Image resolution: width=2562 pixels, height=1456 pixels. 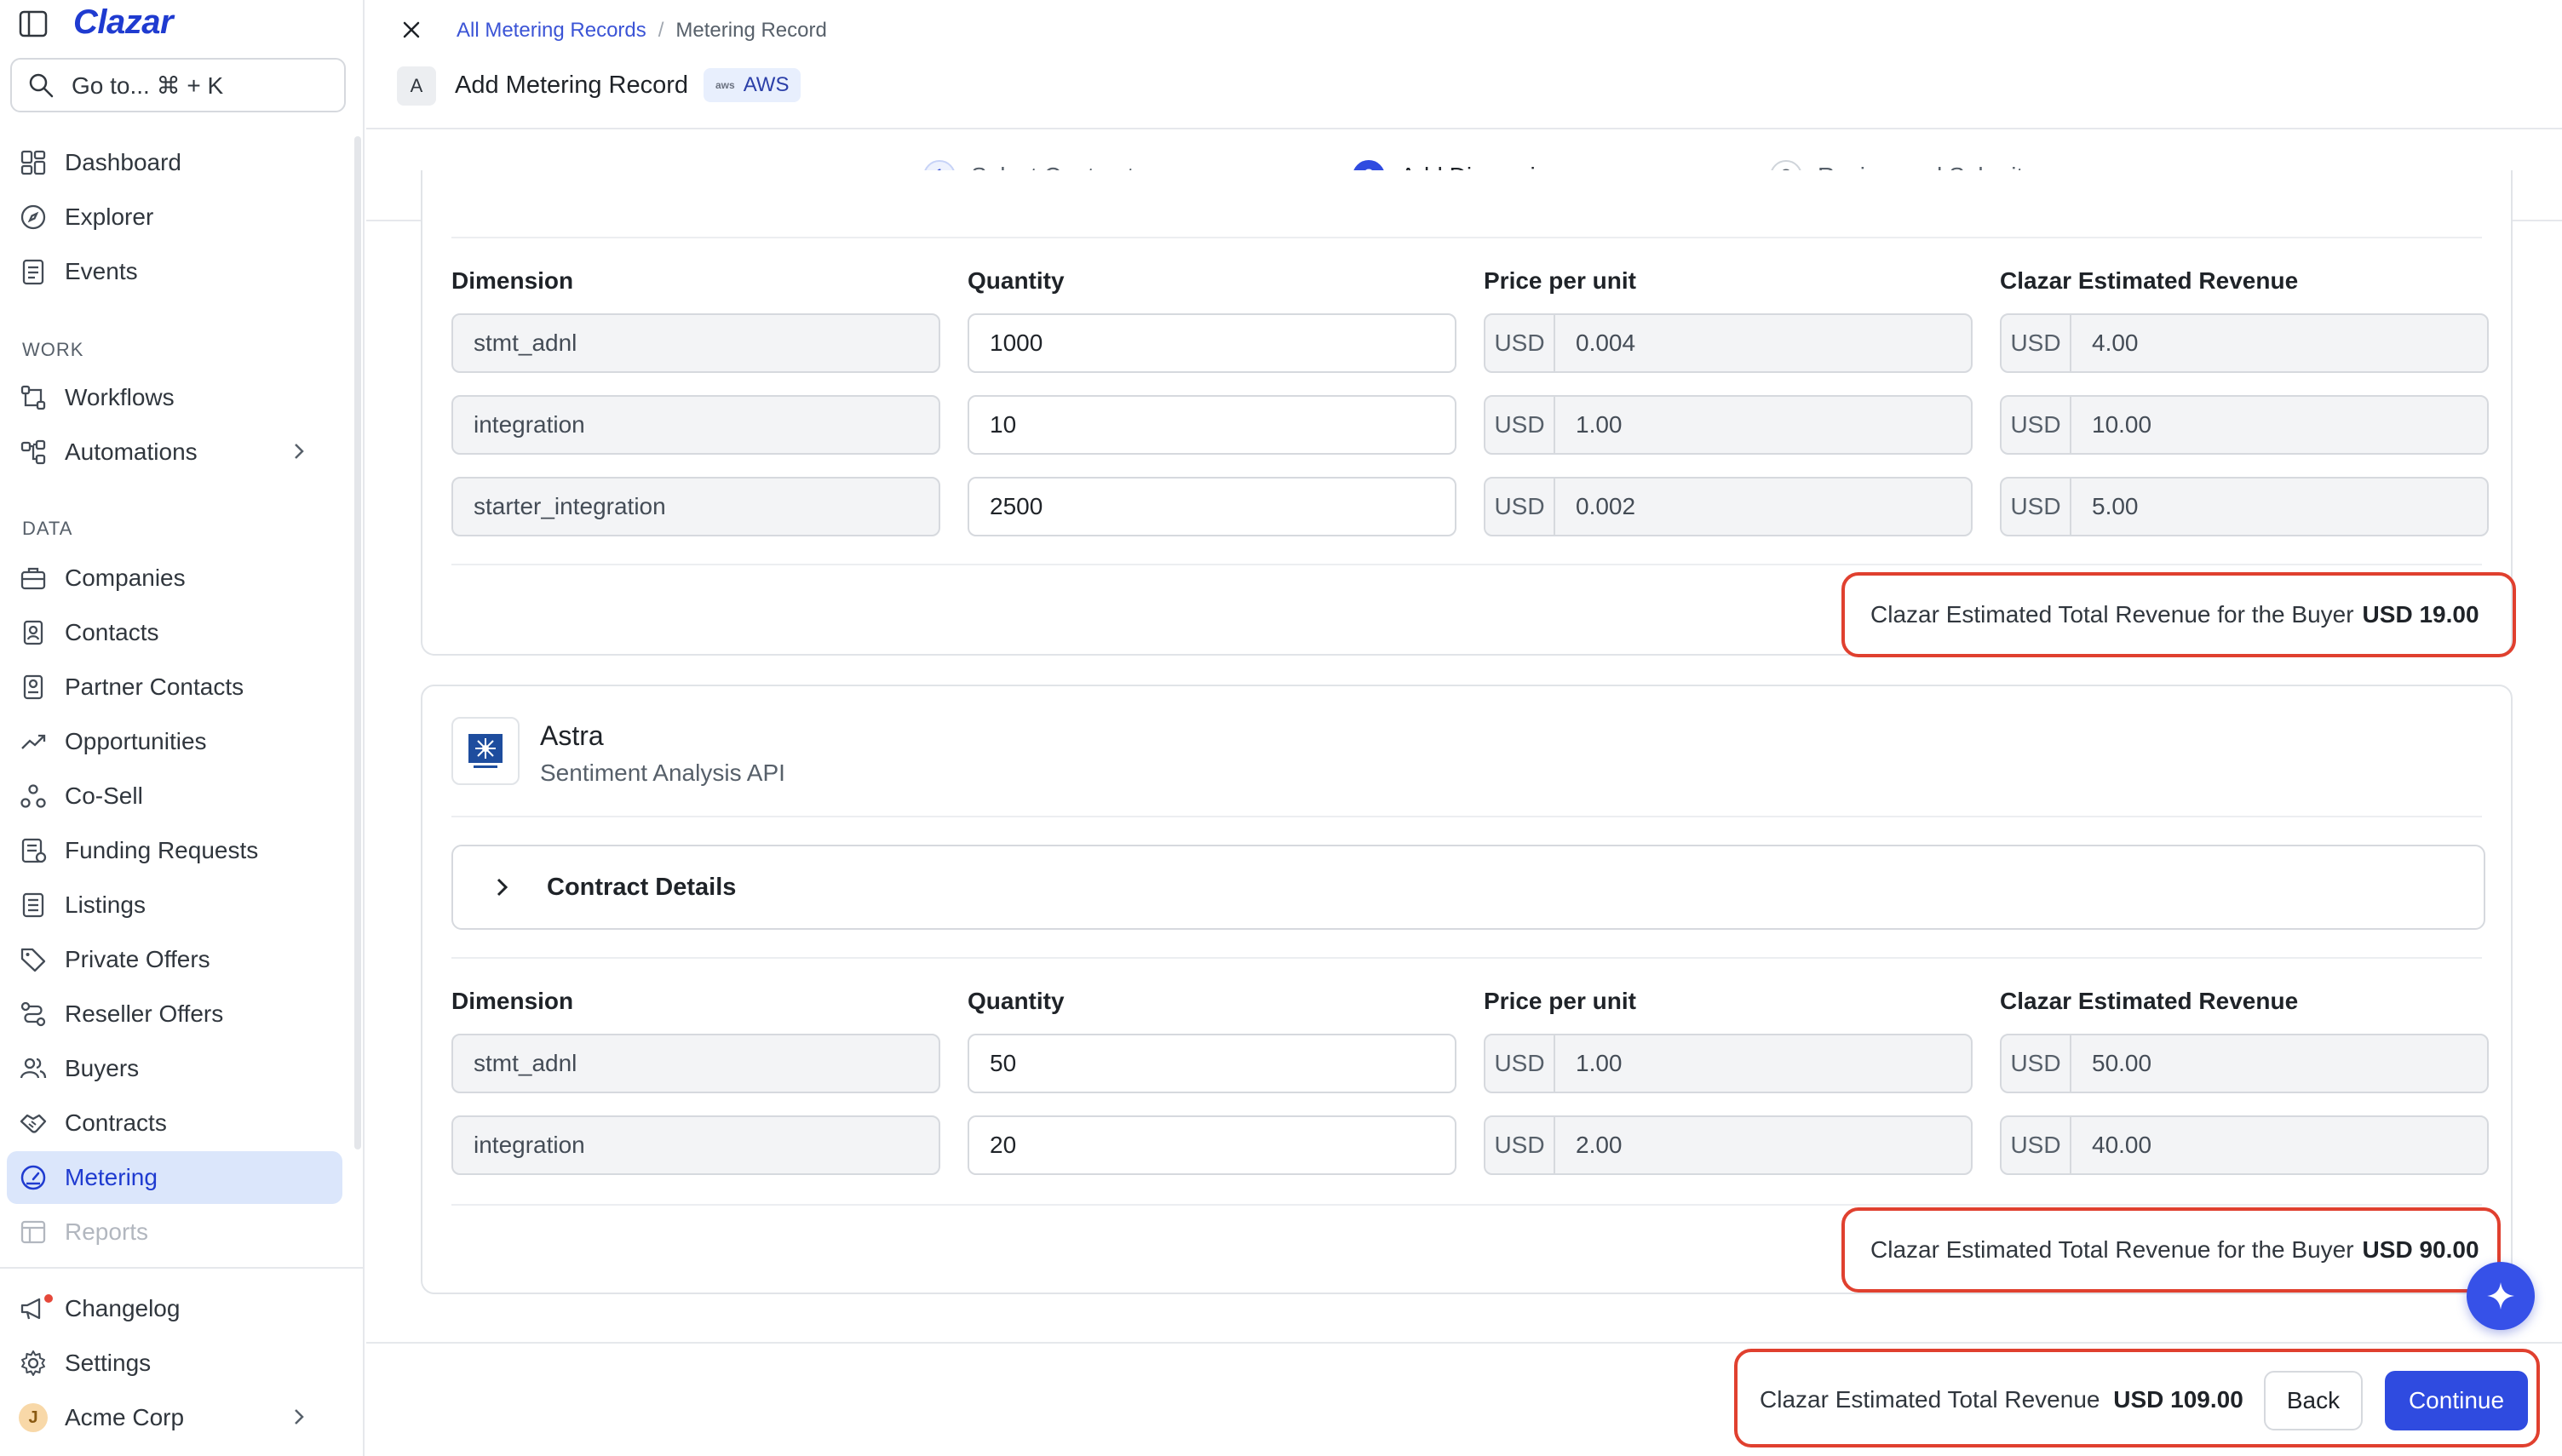 What do you see at coordinates (512, 280) in the screenshot?
I see `column-header-dimension: Dimension` at bounding box center [512, 280].